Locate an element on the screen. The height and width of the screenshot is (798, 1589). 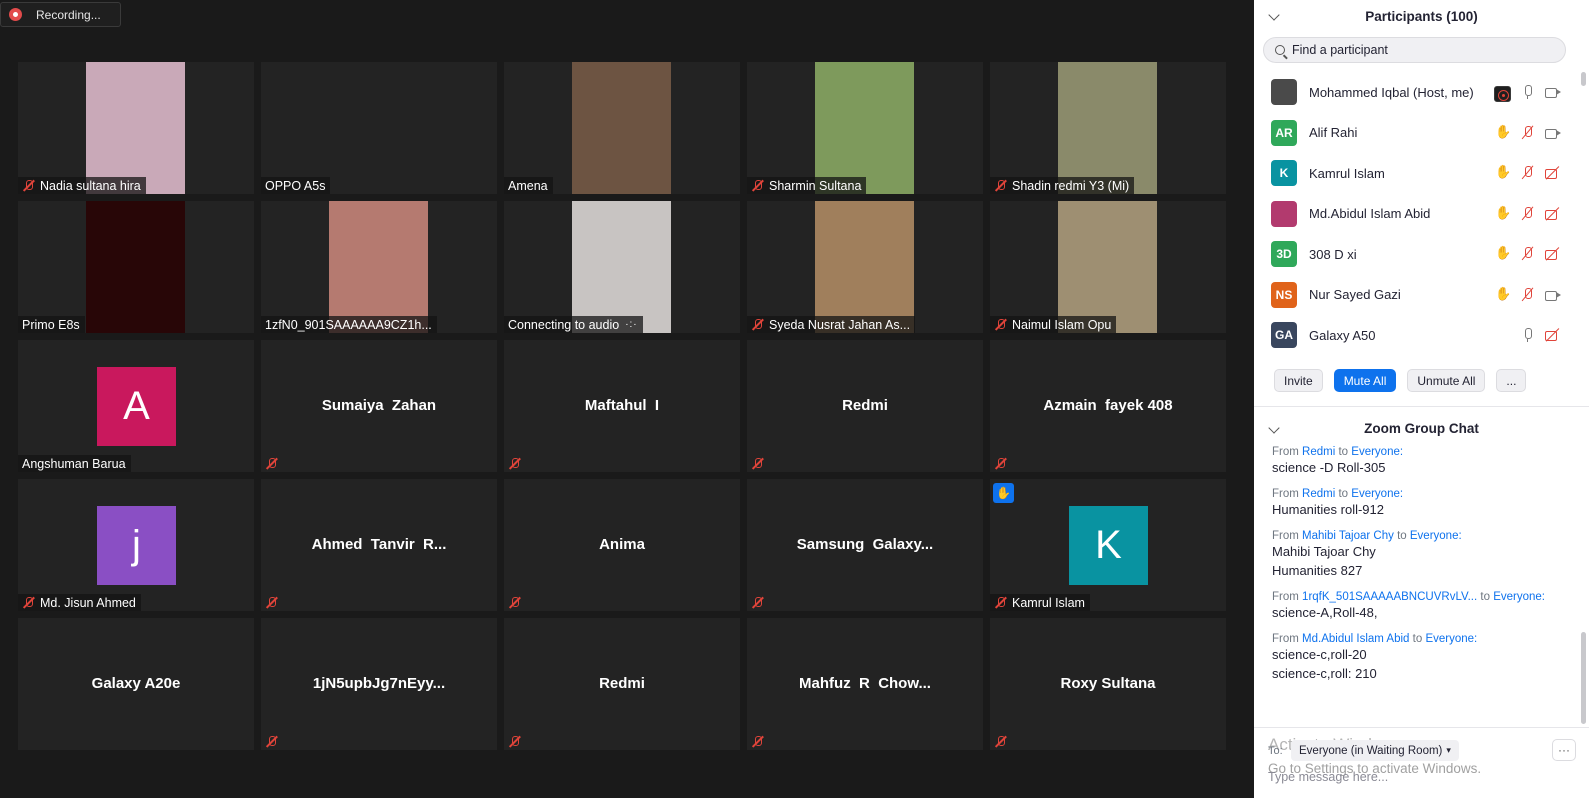
video-tile: A Angshuman Barua is located at coordinates (136, 406).